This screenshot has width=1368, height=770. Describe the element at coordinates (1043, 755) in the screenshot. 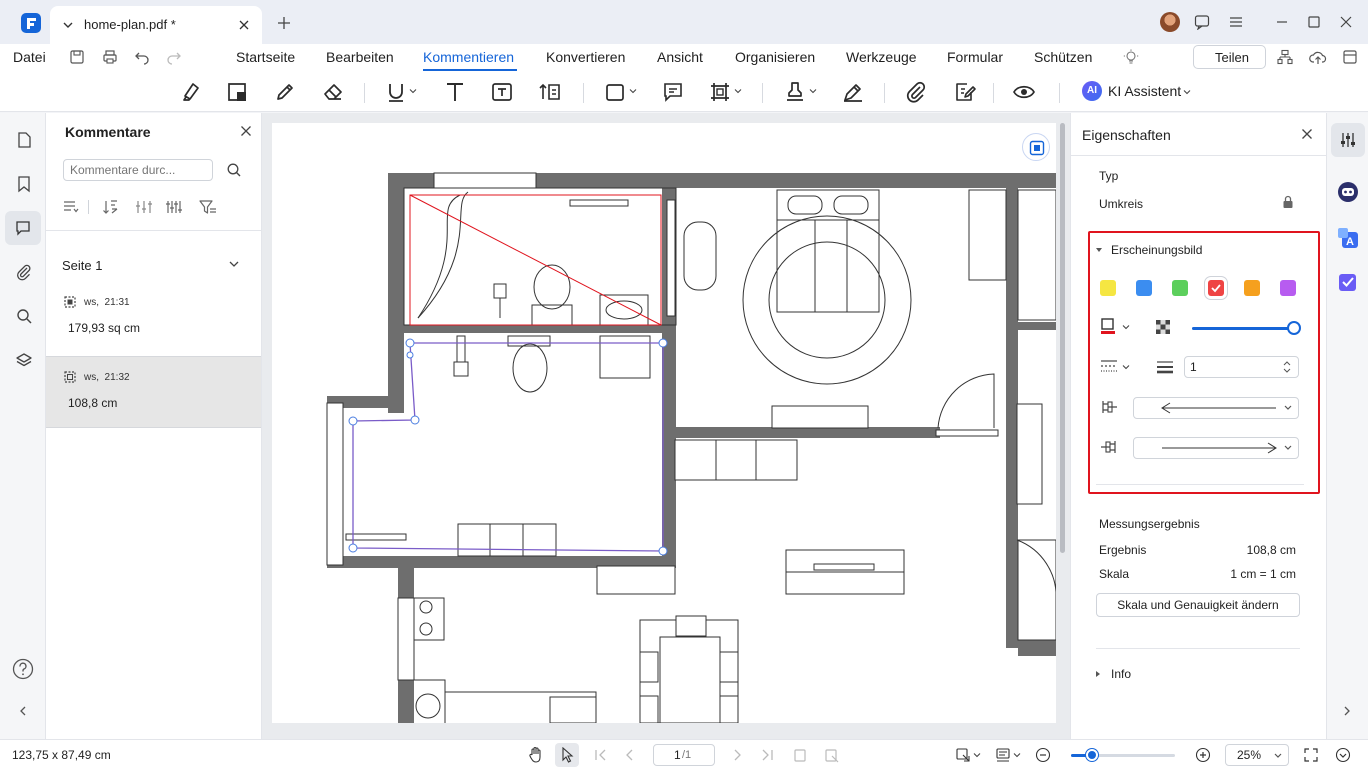

I see `zoom-out-icon` at that location.